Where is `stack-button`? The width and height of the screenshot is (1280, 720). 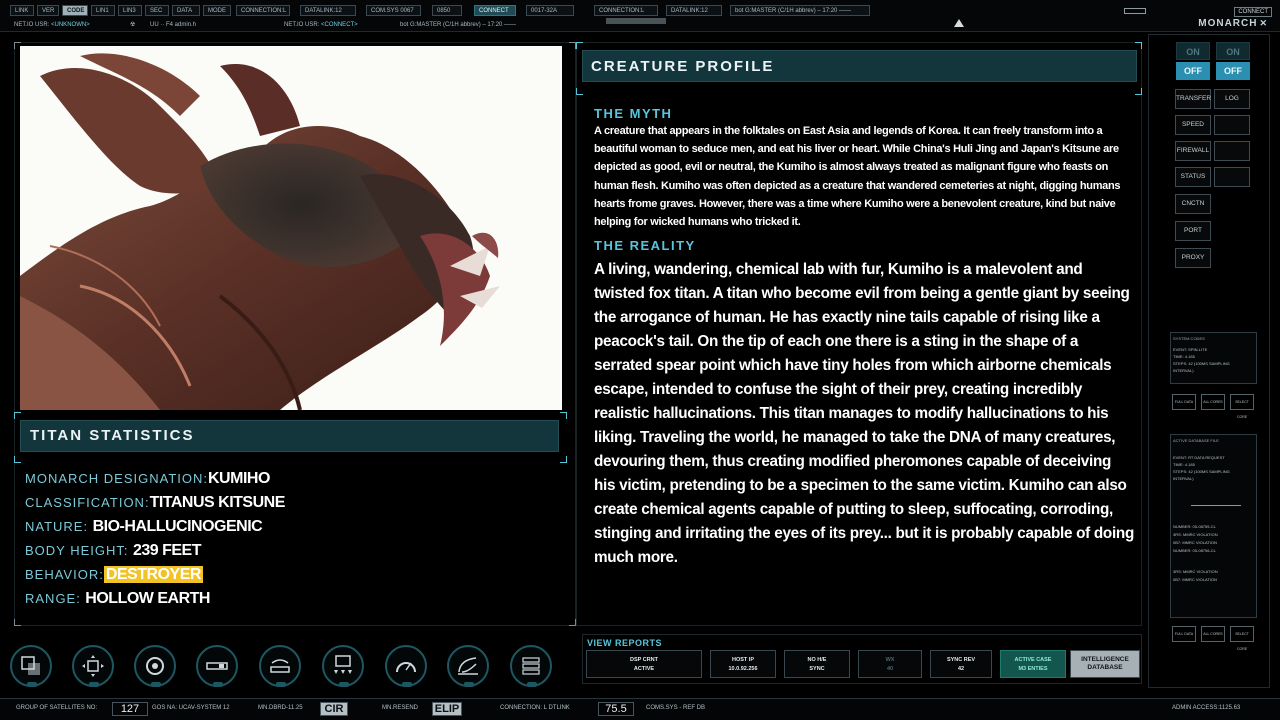 stack-button is located at coordinates (531, 666).